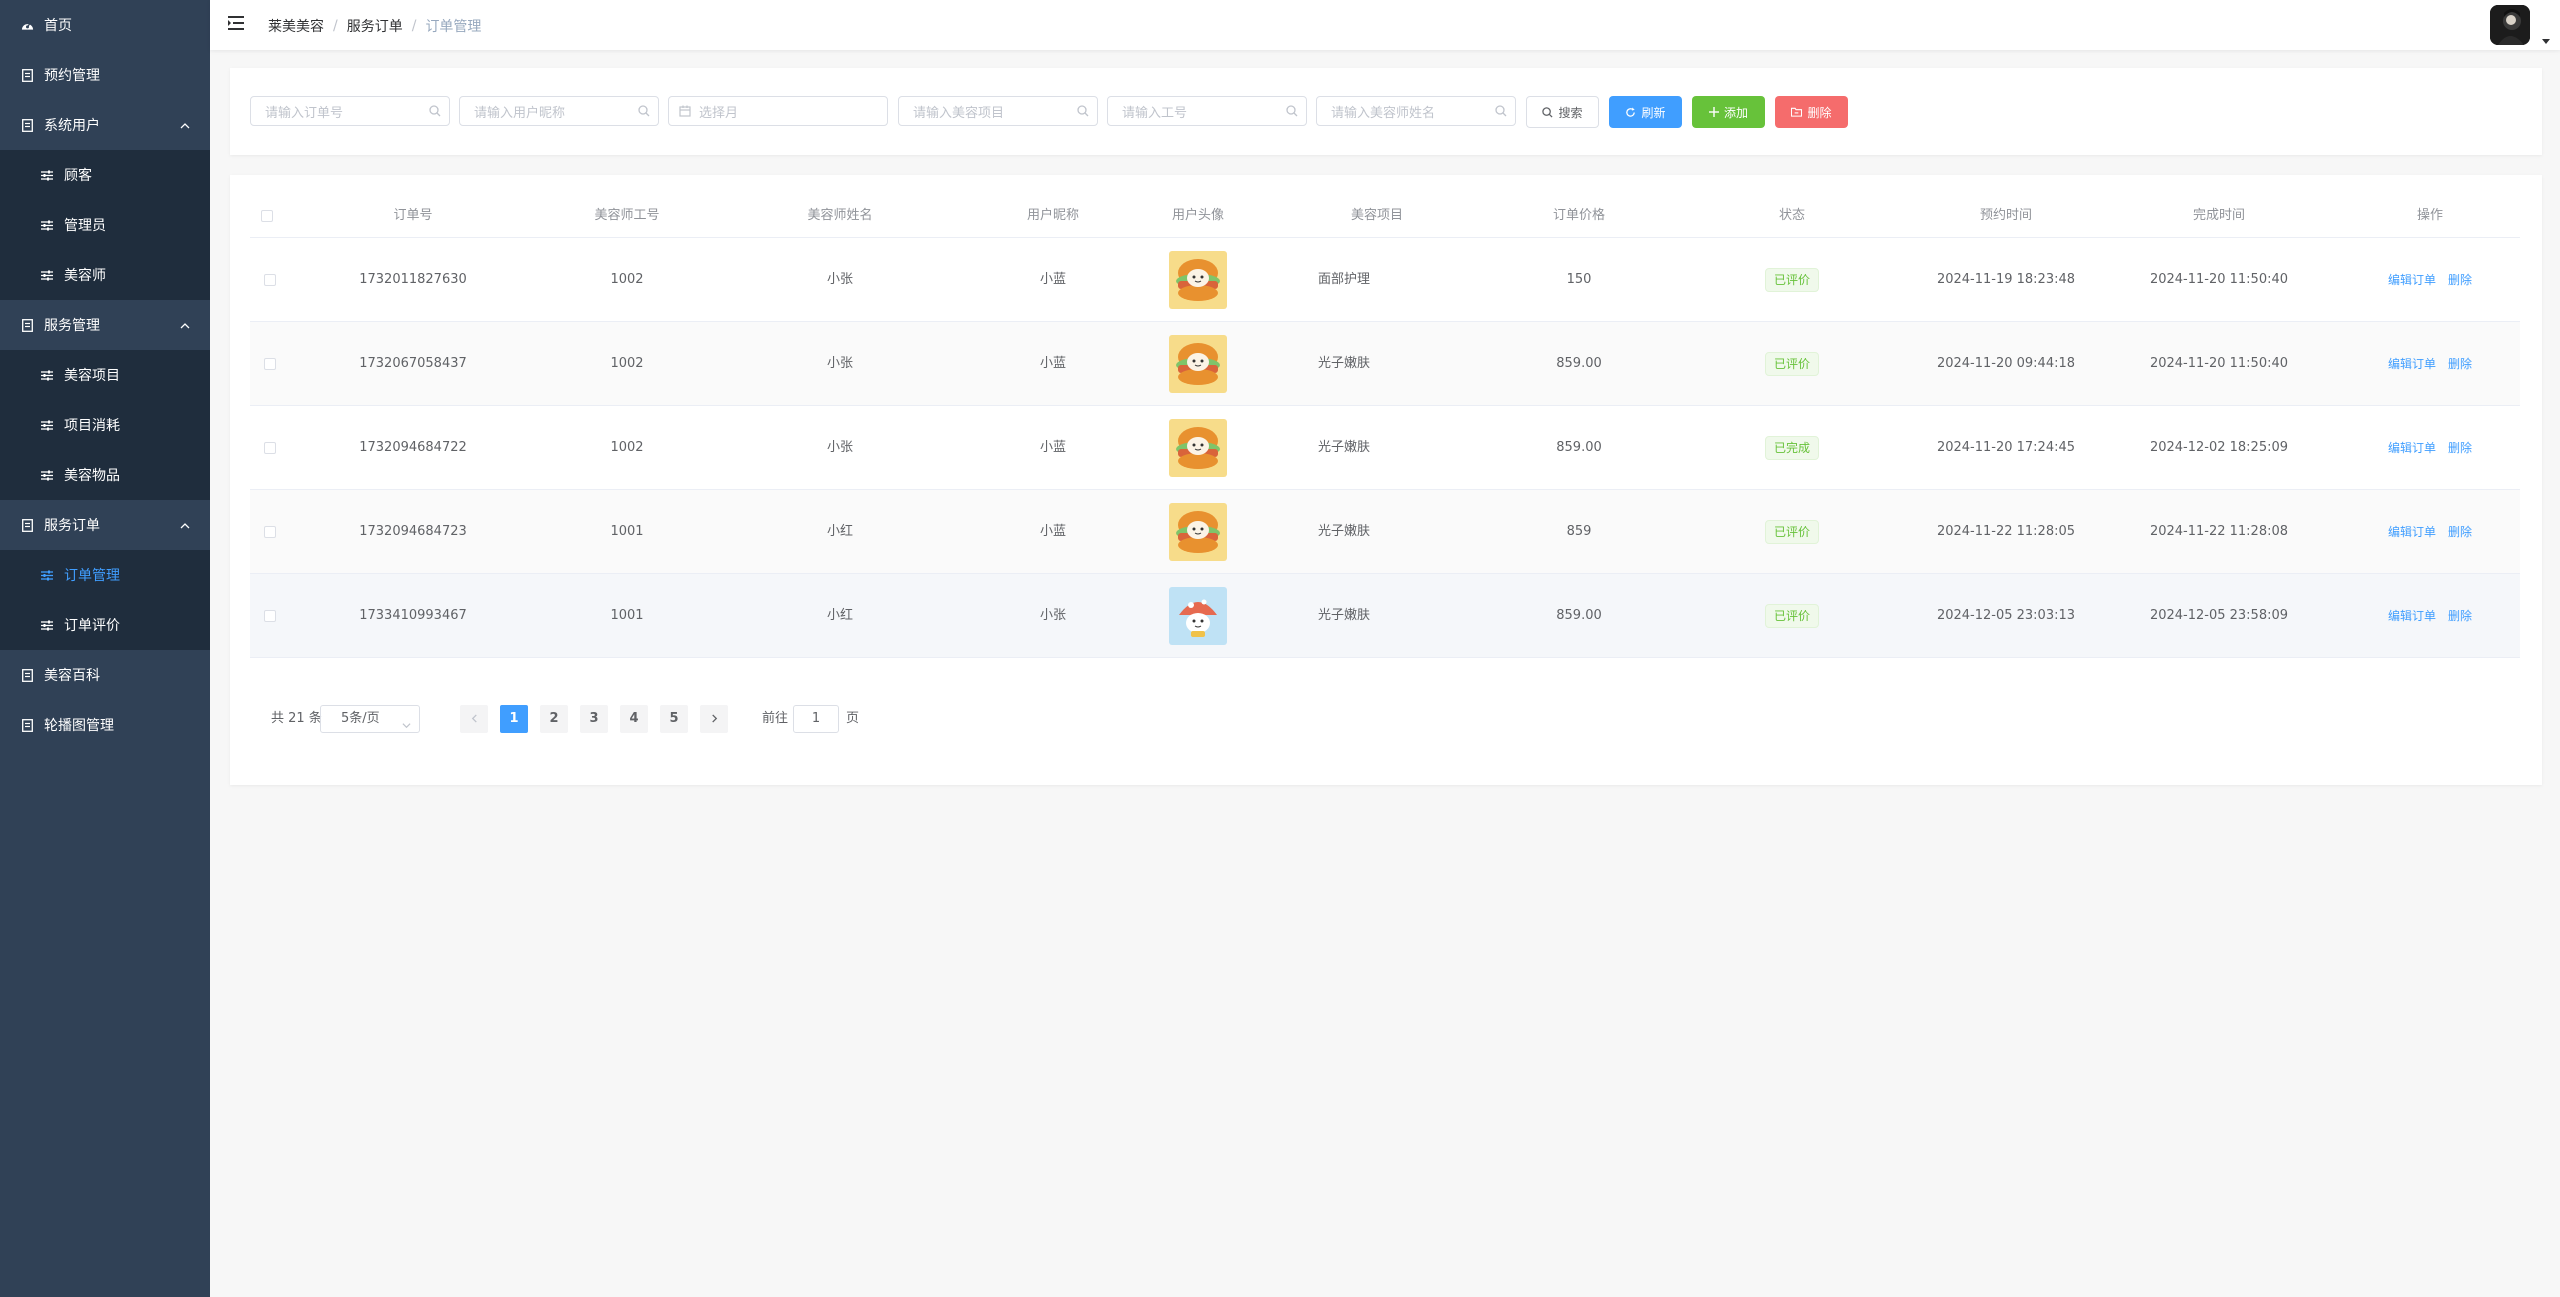 The image size is (2560, 1297). What do you see at coordinates (1416, 111) in the screenshot?
I see `beautician-input: 请输入美容师姓名` at bounding box center [1416, 111].